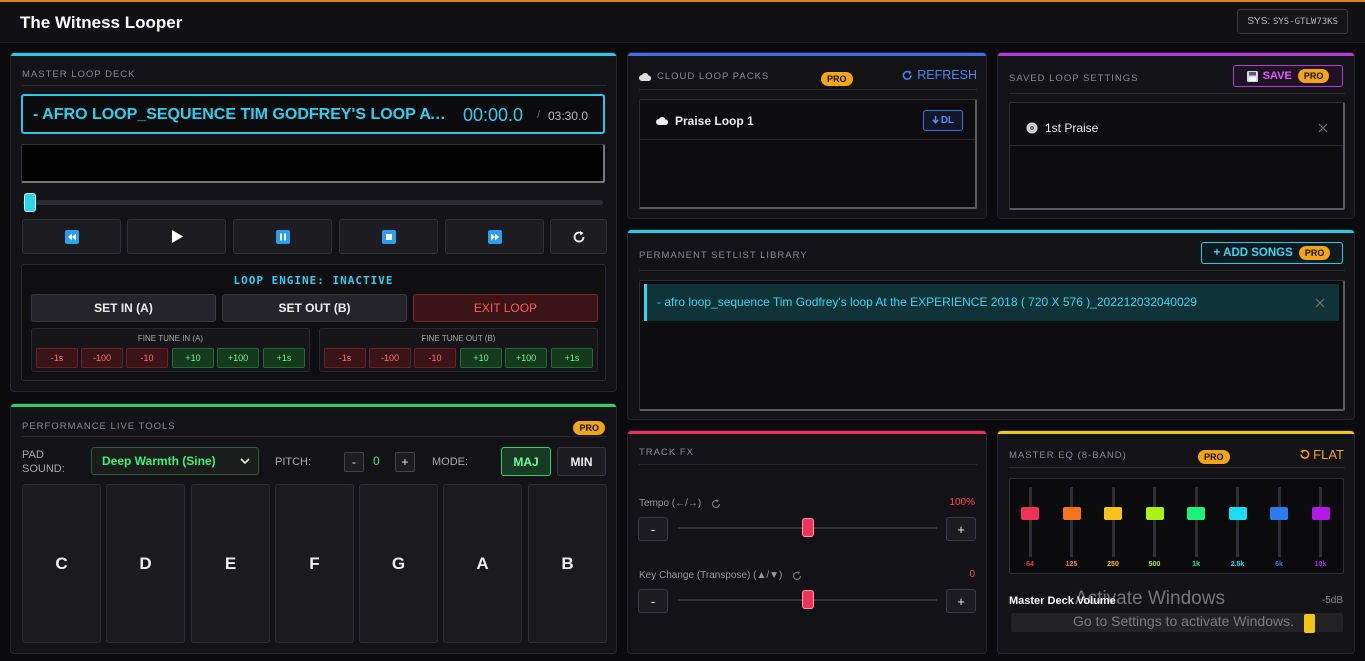 The image size is (1365, 661). I want to click on fine-out-minus-10: -10, so click(435, 358).